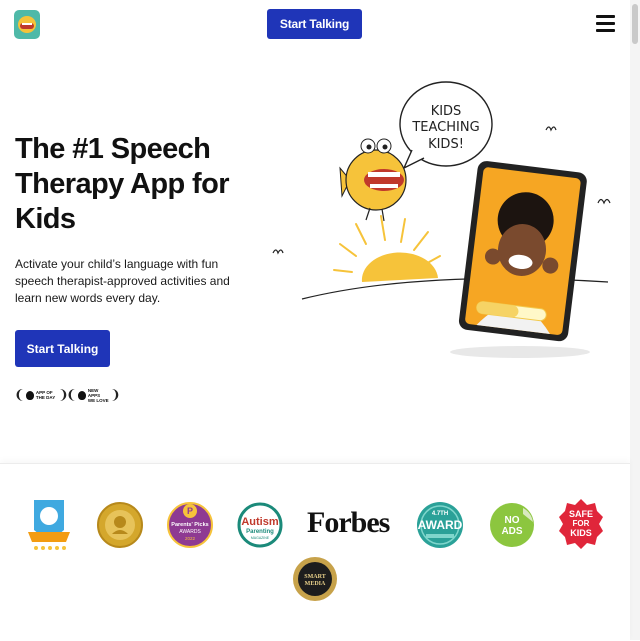  I want to click on smart-line1: SMART, so click(314, 577).